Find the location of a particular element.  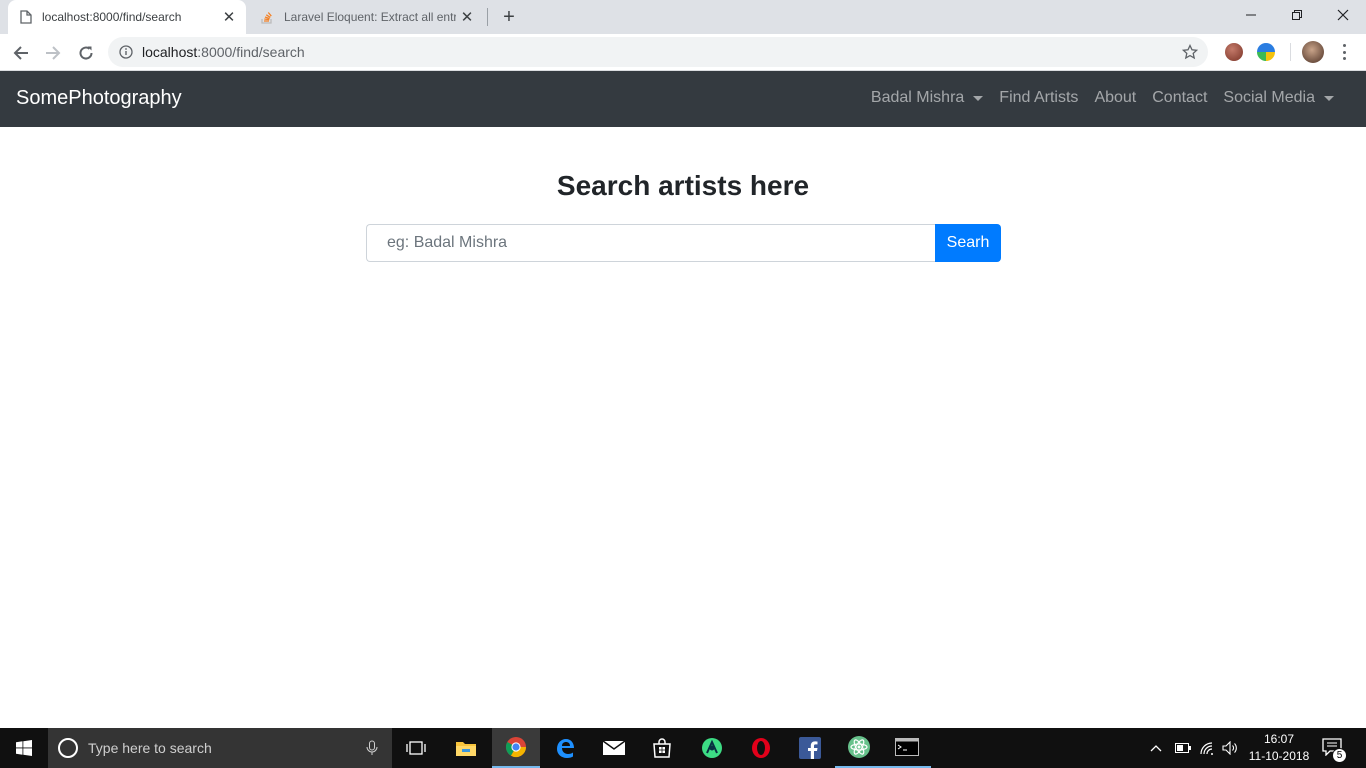

forward-button is located at coordinates (53, 53).